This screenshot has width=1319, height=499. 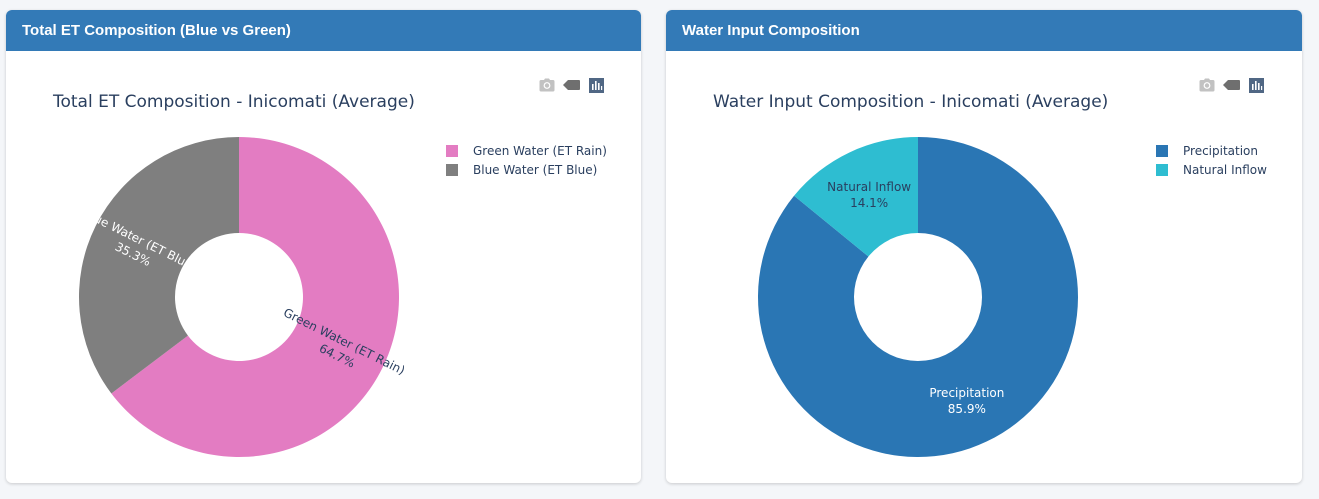 I want to click on legend-label: Green Water (ET Rain), so click(x=540, y=151).